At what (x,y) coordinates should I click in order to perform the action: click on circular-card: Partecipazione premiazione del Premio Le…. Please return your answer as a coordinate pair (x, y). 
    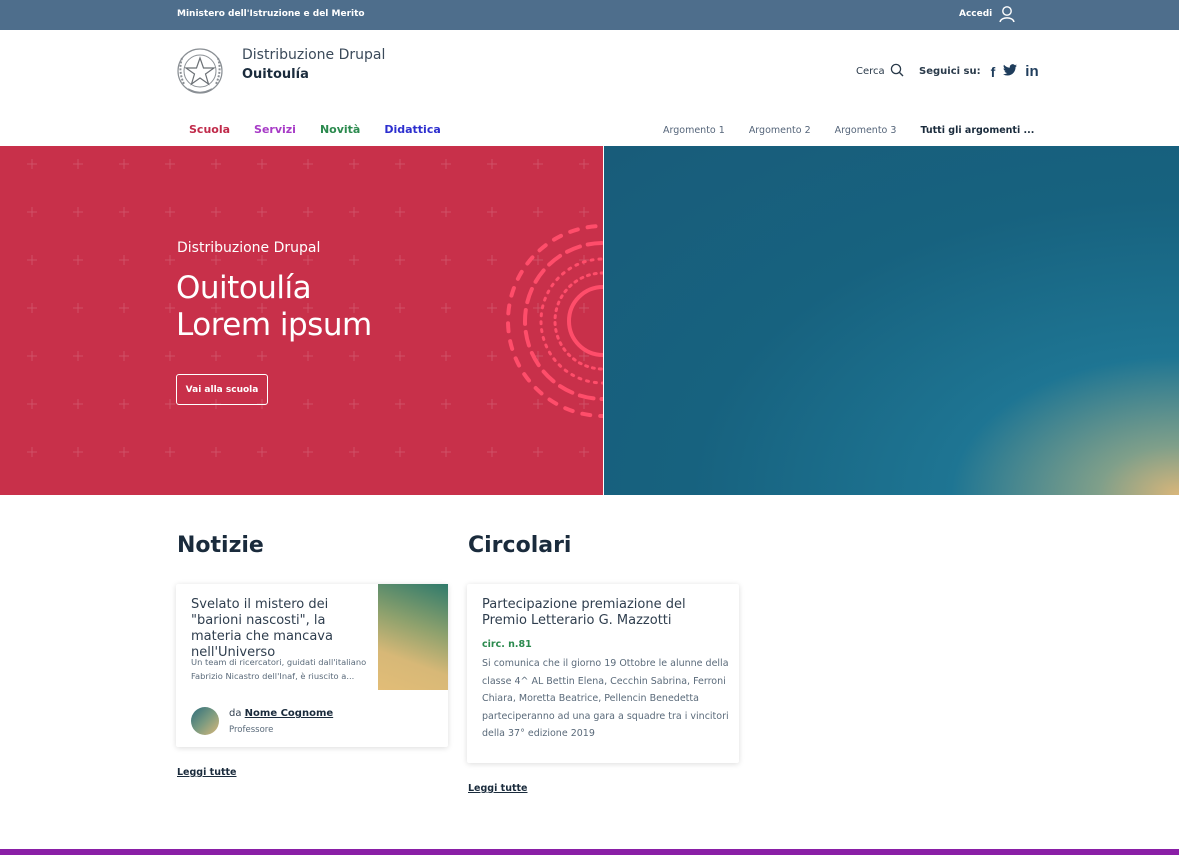
    Looking at the image, I should click on (603, 673).